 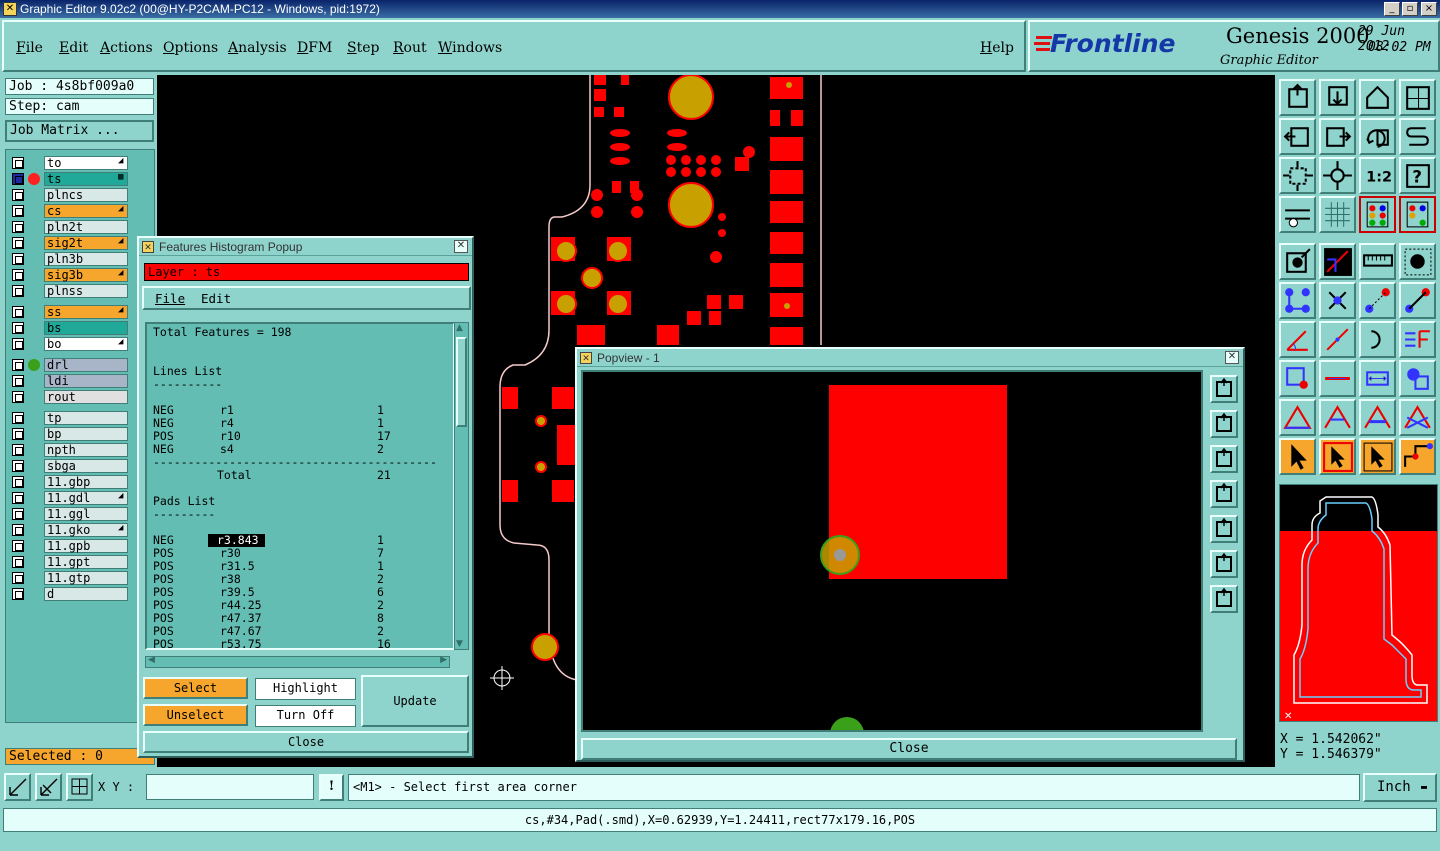 I want to click on layer-row-sig3b: sig3b ◢, so click(x=69, y=275).